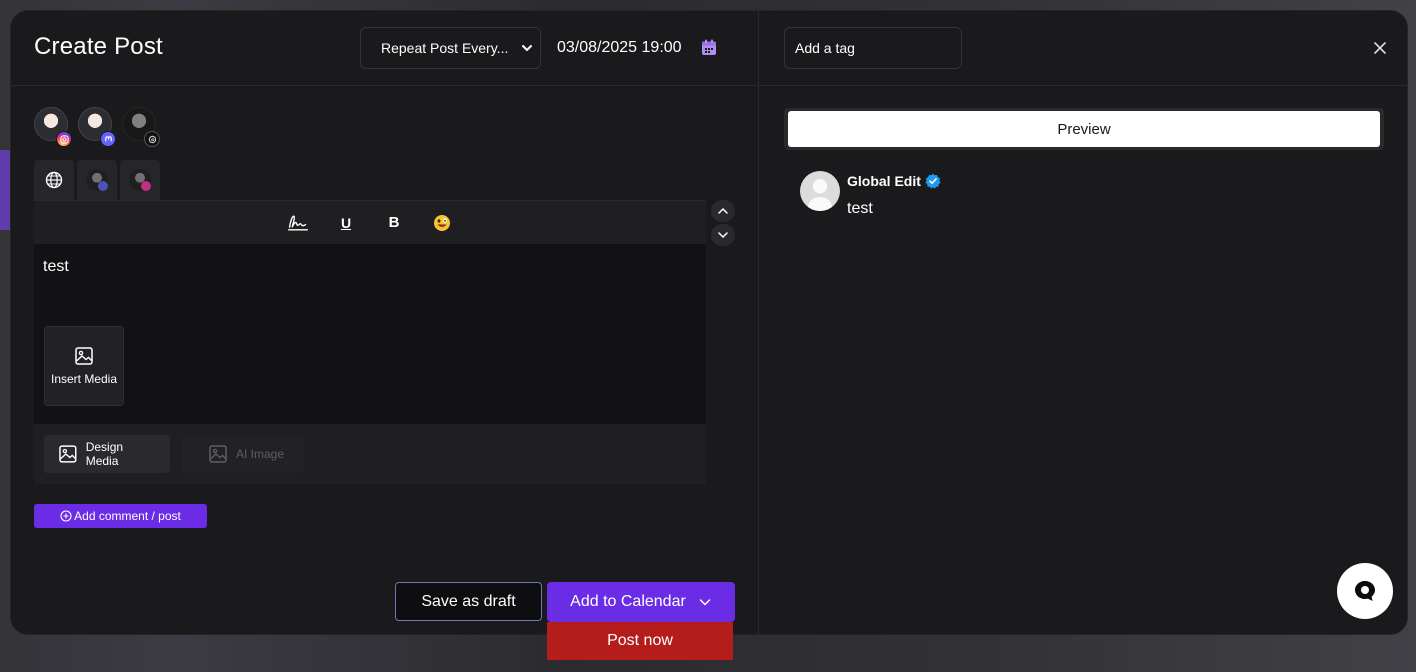 This screenshot has height=672, width=1416. I want to click on tab-global, so click(54, 180).